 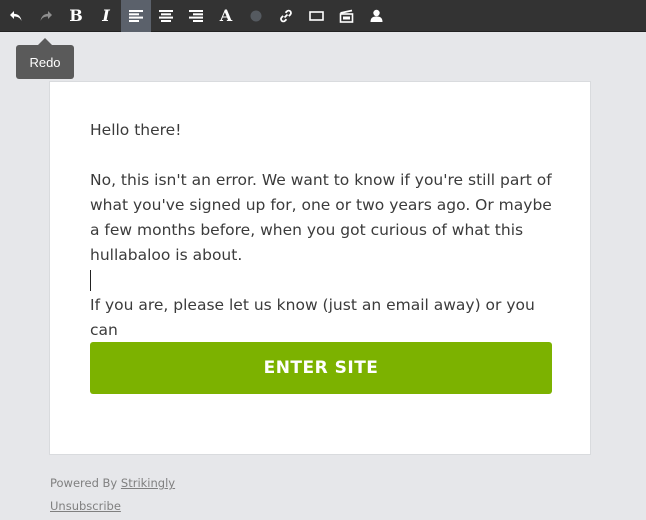 I want to click on editor-toolbar: B I A, so click(x=323, y=16).